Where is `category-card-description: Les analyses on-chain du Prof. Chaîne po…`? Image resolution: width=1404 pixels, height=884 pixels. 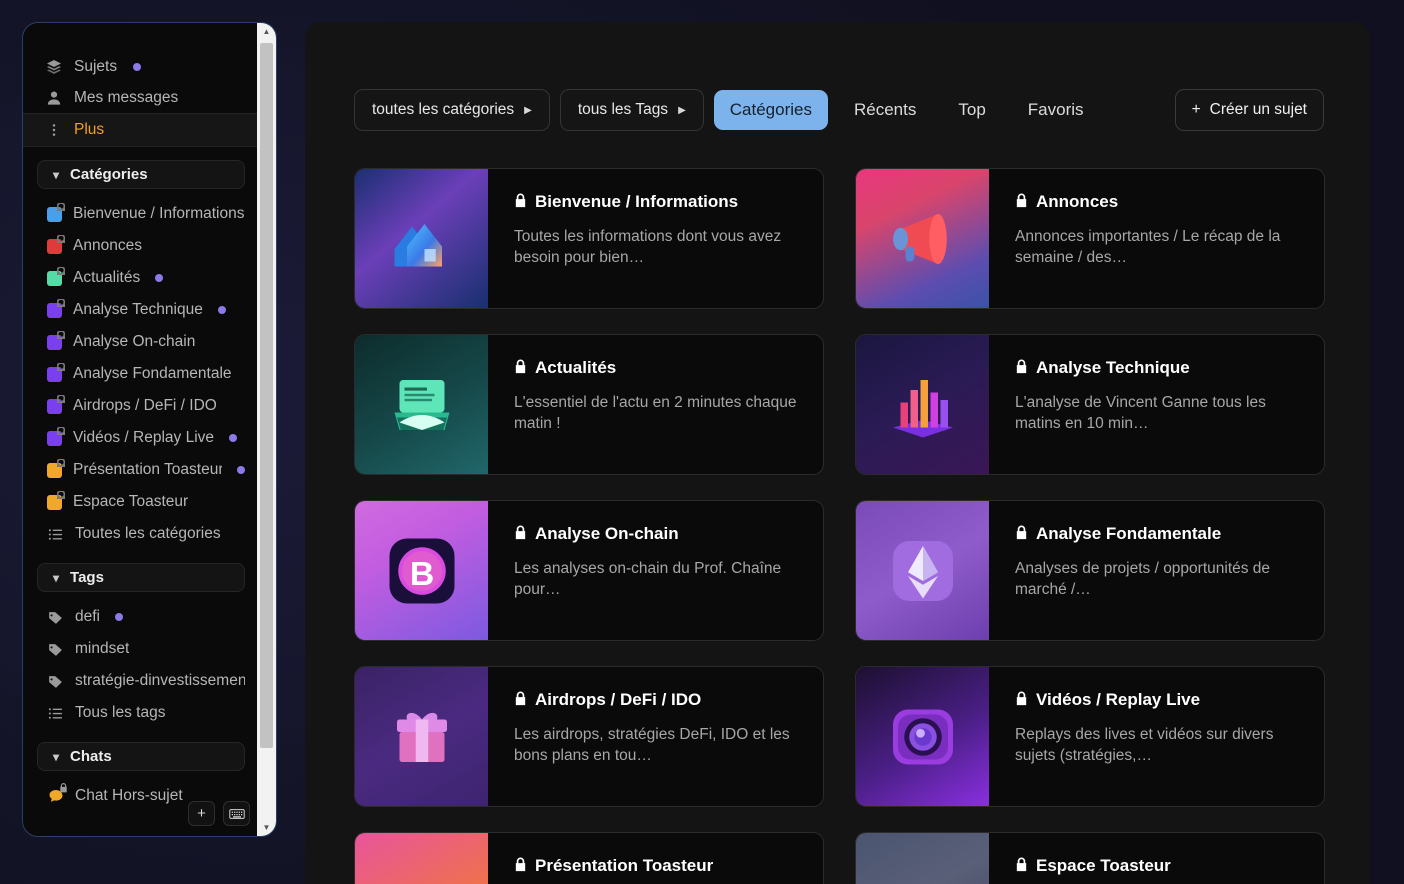 category-card-description: Les analyses on-chain du Prof. Chaîne po… is located at coordinates (648, 579).